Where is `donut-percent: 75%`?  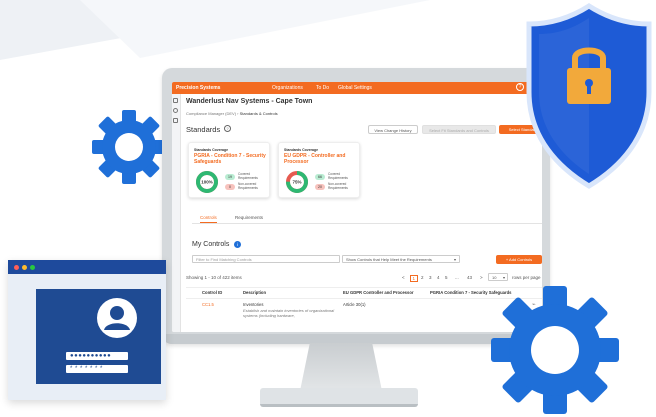 donut-percent: 75% is located at coordinates (296, 182).